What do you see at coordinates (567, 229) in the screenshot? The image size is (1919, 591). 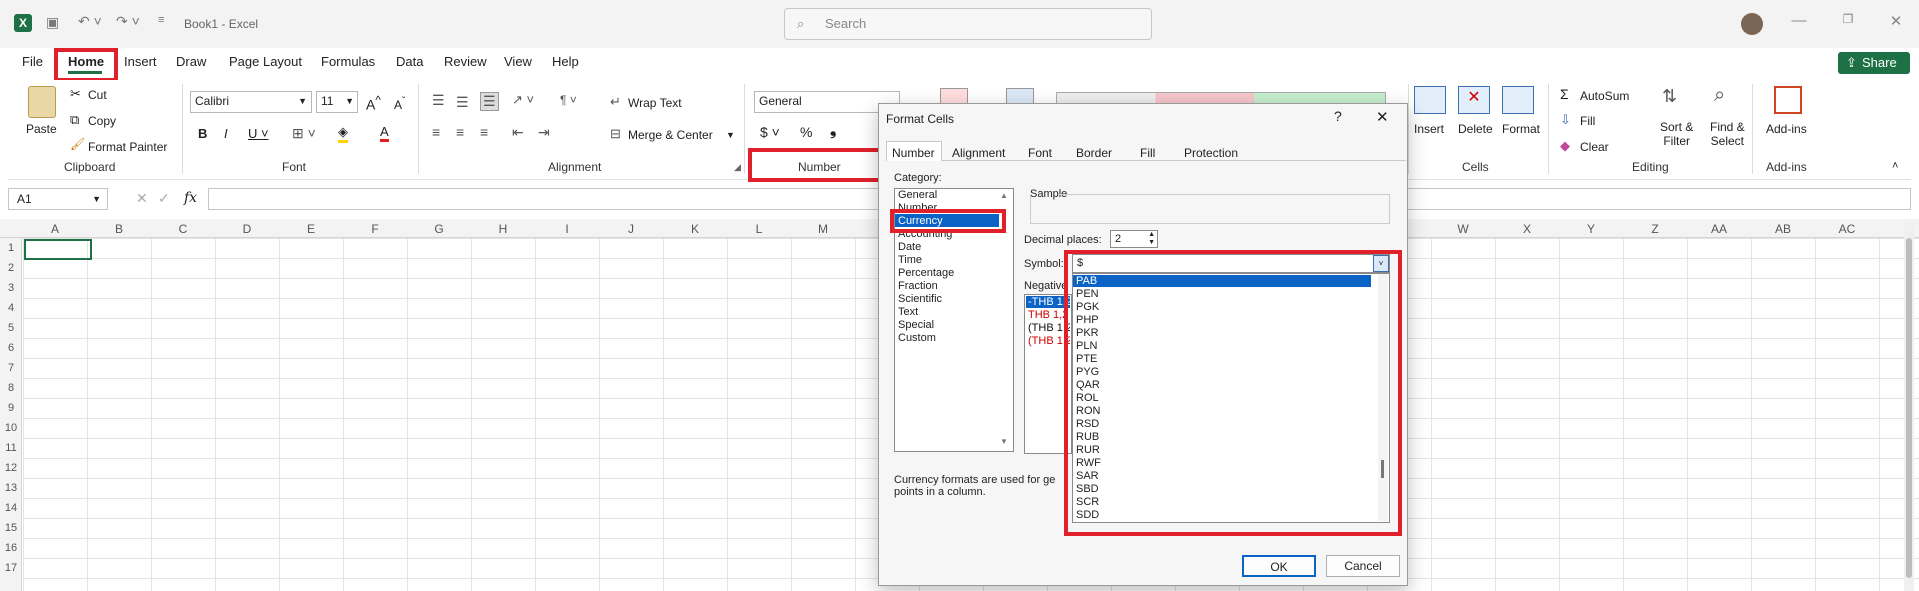 I see `column-header: I` at bounding box center [567, 229].